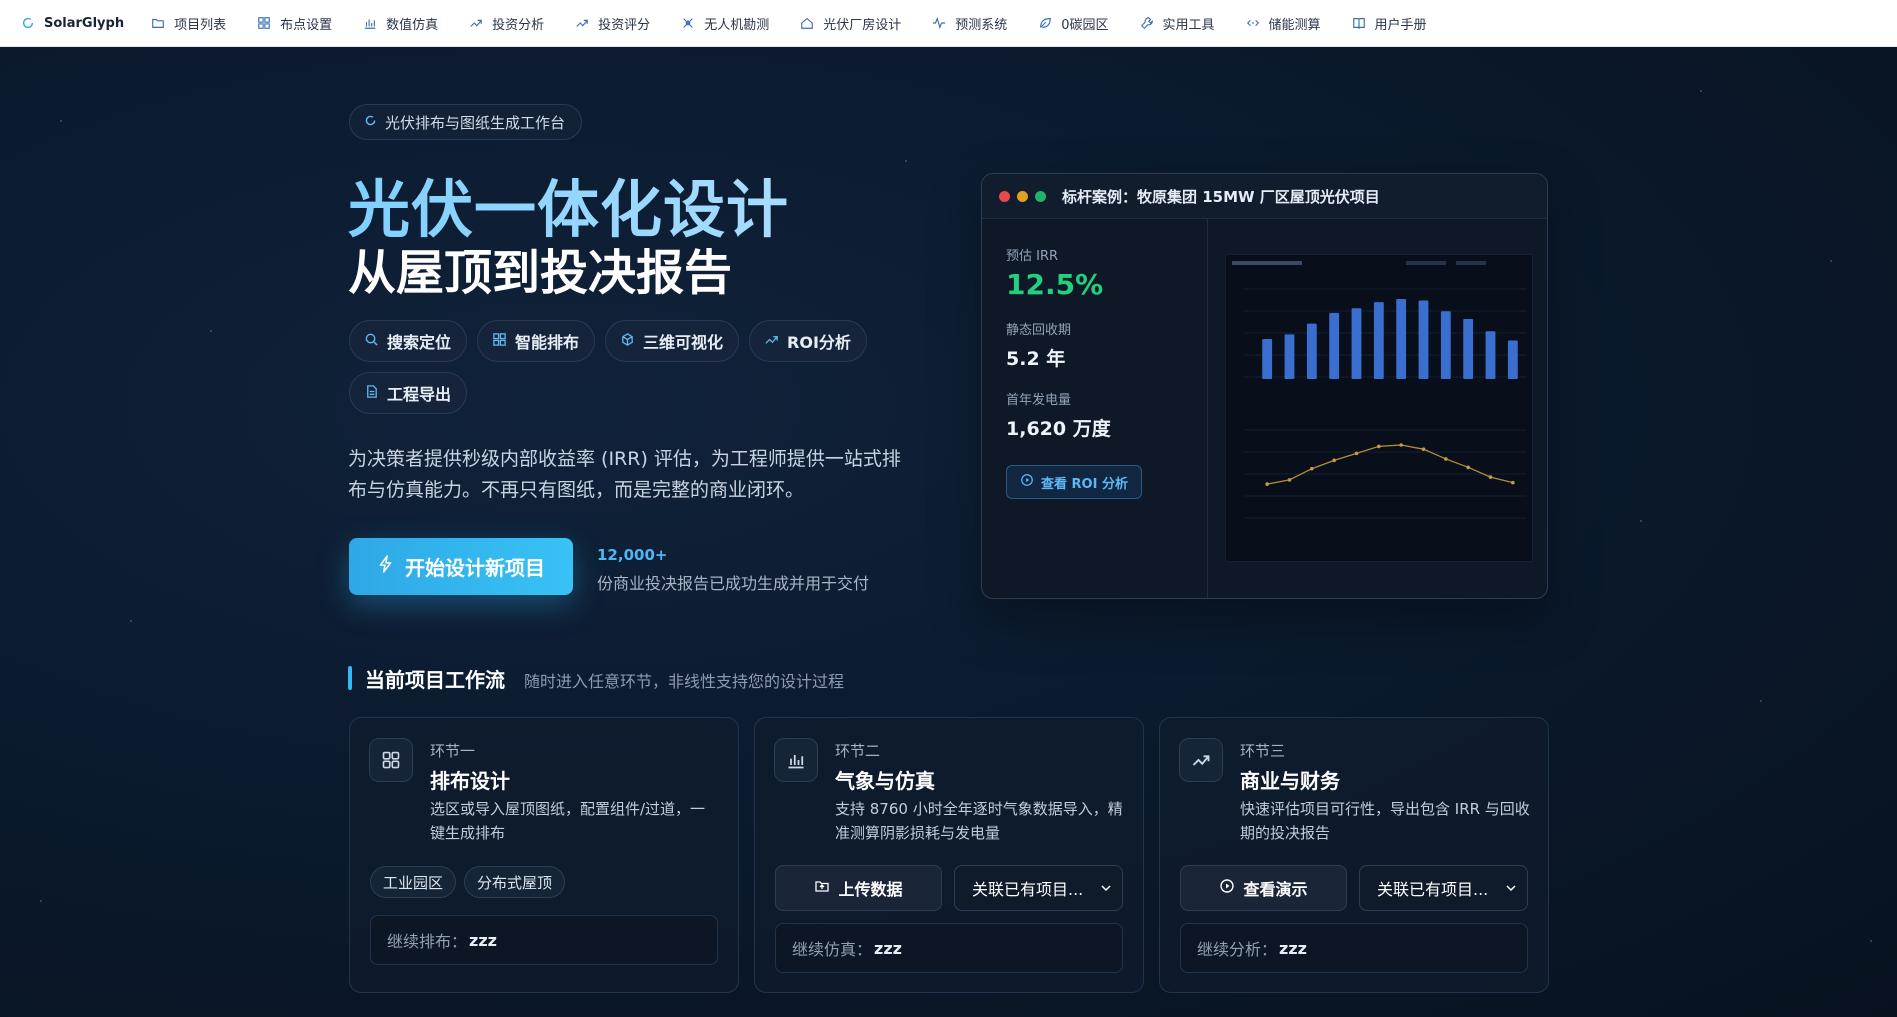 The height and width of the screenshot is (1017, 1897). What do you see at coordinates (949, 948) in the screenshot?
I see `continue-simulation-field: 继续仿真： zzz` at bounding box center [949, 948].